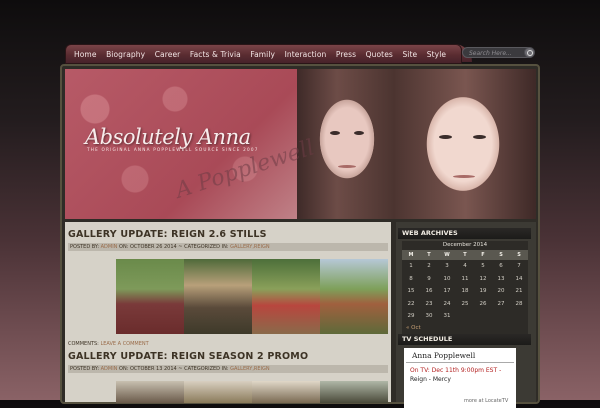  What do you see at coordinates (460, 355) in the screenshot?
I see `tv-actor-name: Anna Popplewell` at bounding box center [460, 355].